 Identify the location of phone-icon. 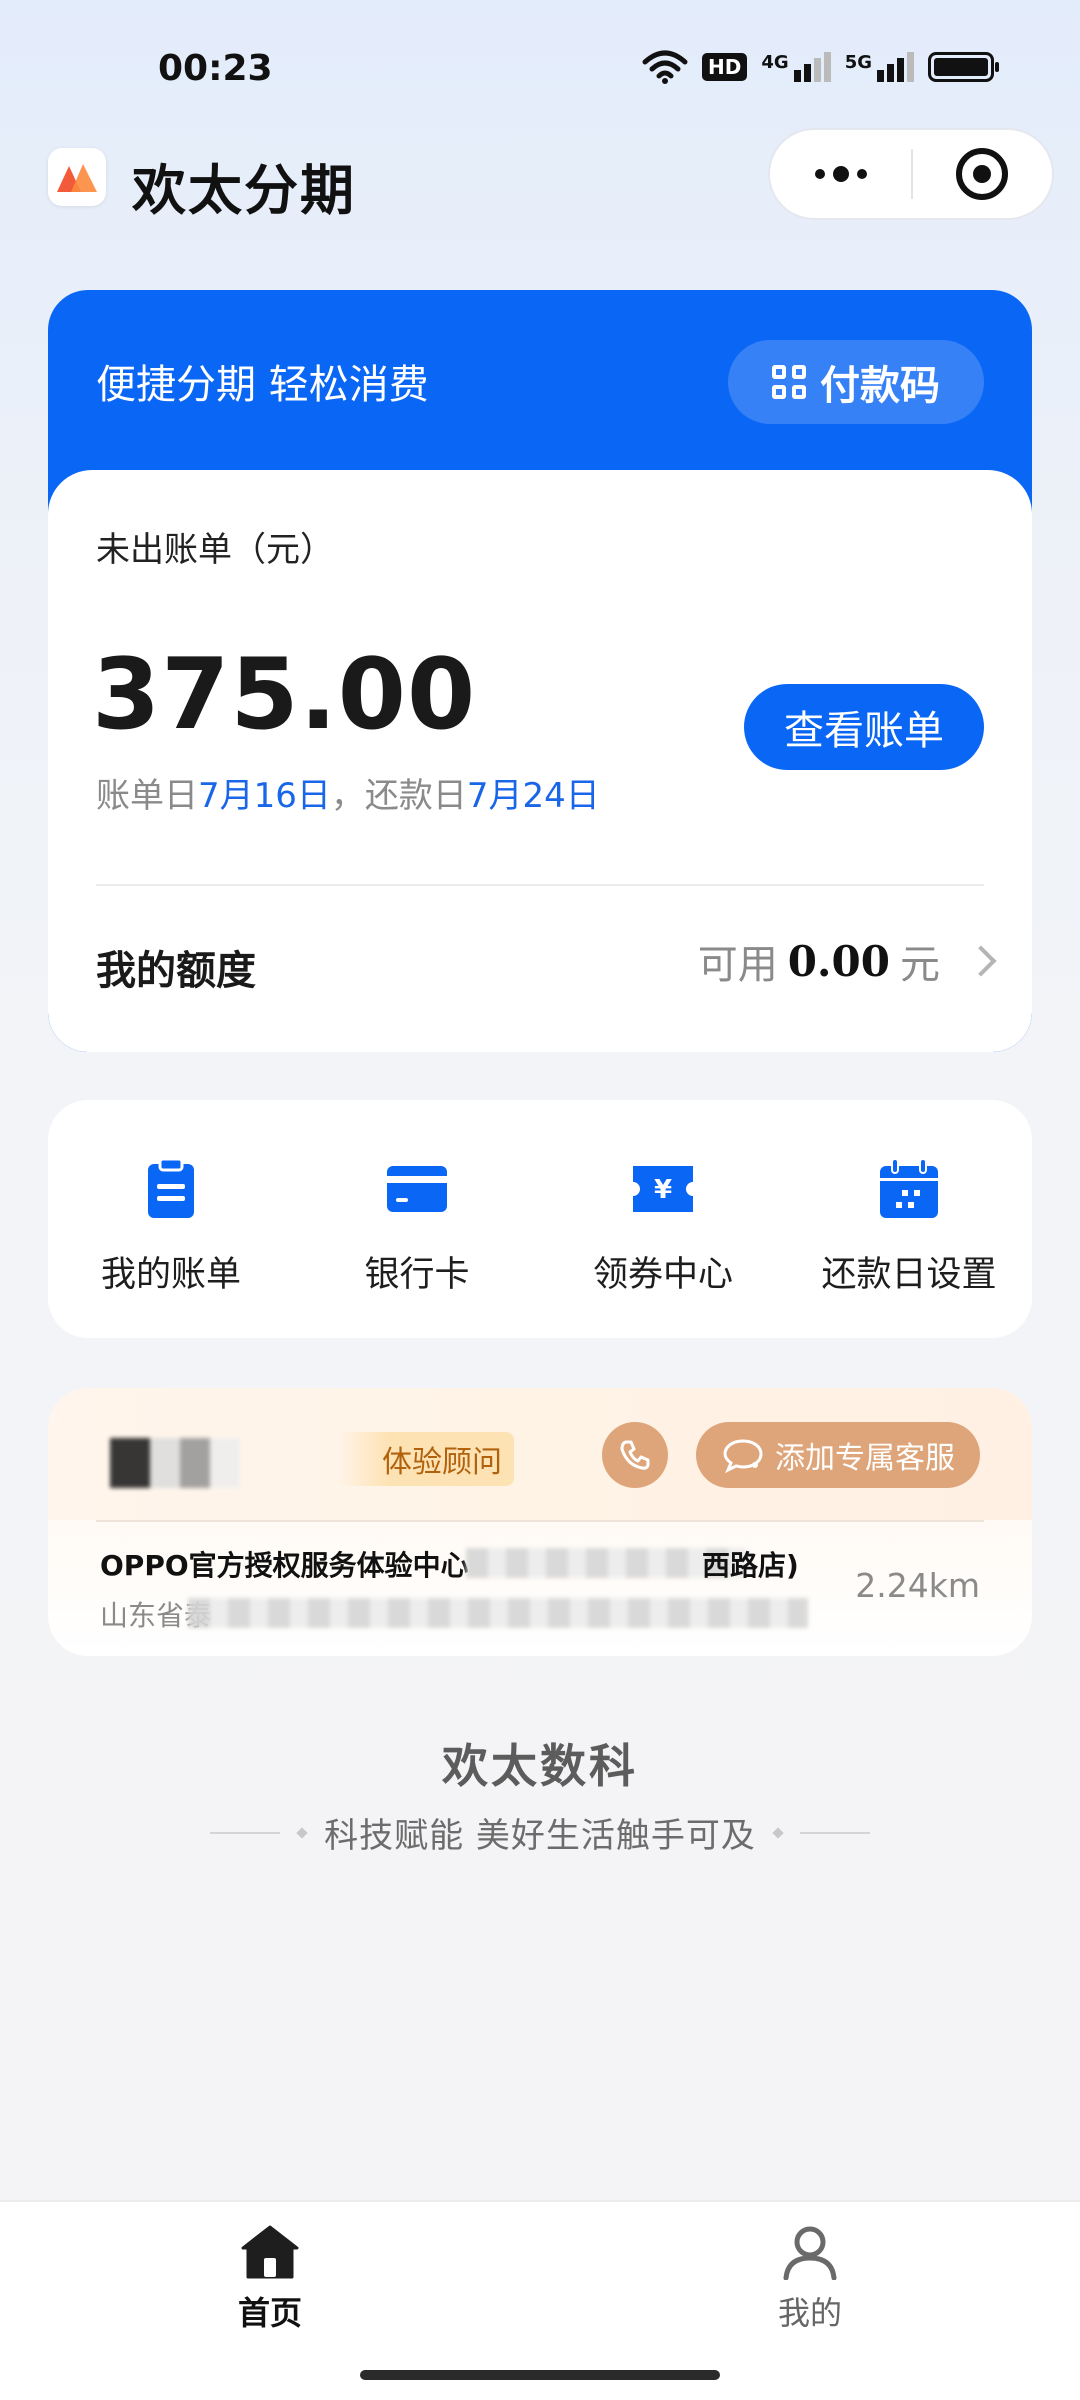
(635, 1455).